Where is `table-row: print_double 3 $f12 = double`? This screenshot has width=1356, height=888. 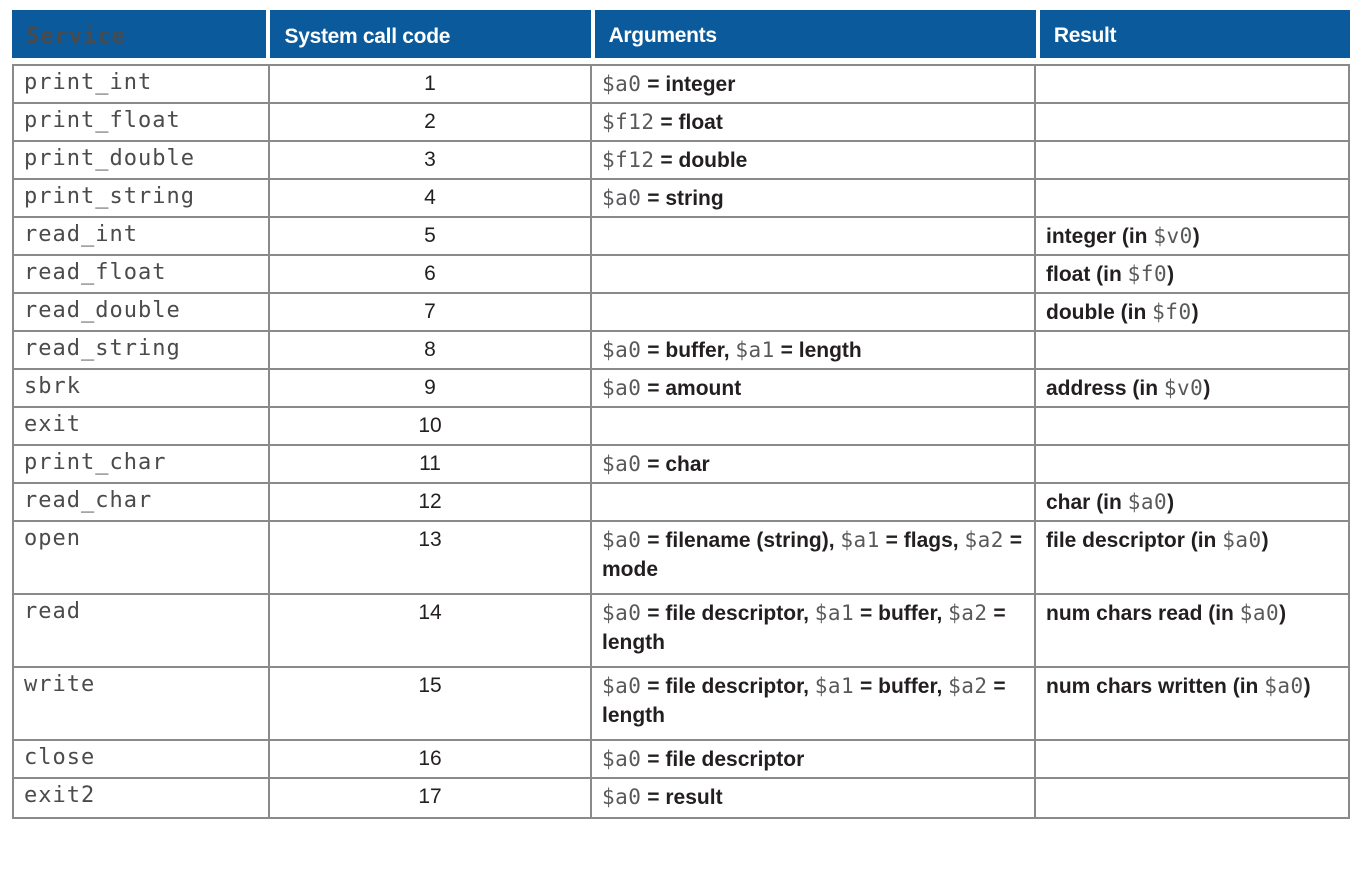
table-row: print_double 3 $f12 = double is located at coordinates (681, 161).